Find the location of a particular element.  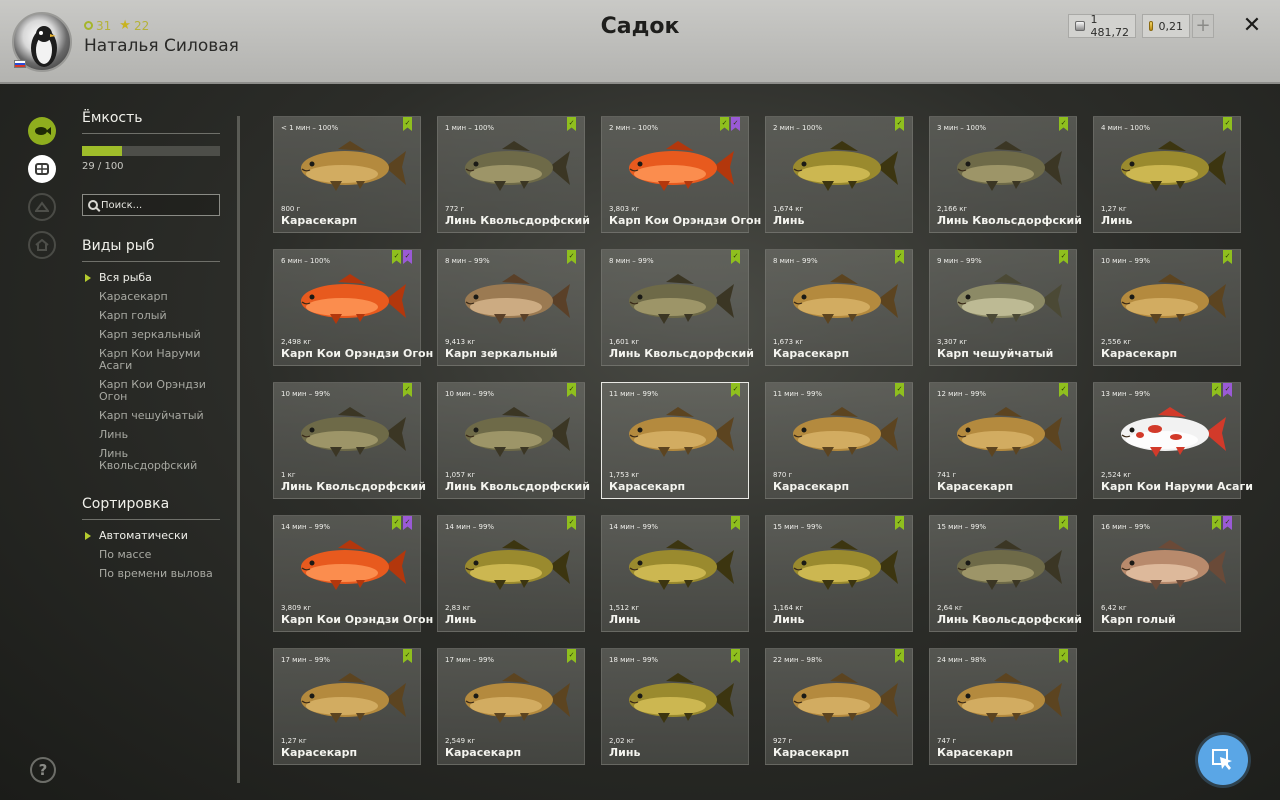

fish-card: < 1 мин – 100% ✓ 800 г Карасекарп is located at coordinates (347, 174).